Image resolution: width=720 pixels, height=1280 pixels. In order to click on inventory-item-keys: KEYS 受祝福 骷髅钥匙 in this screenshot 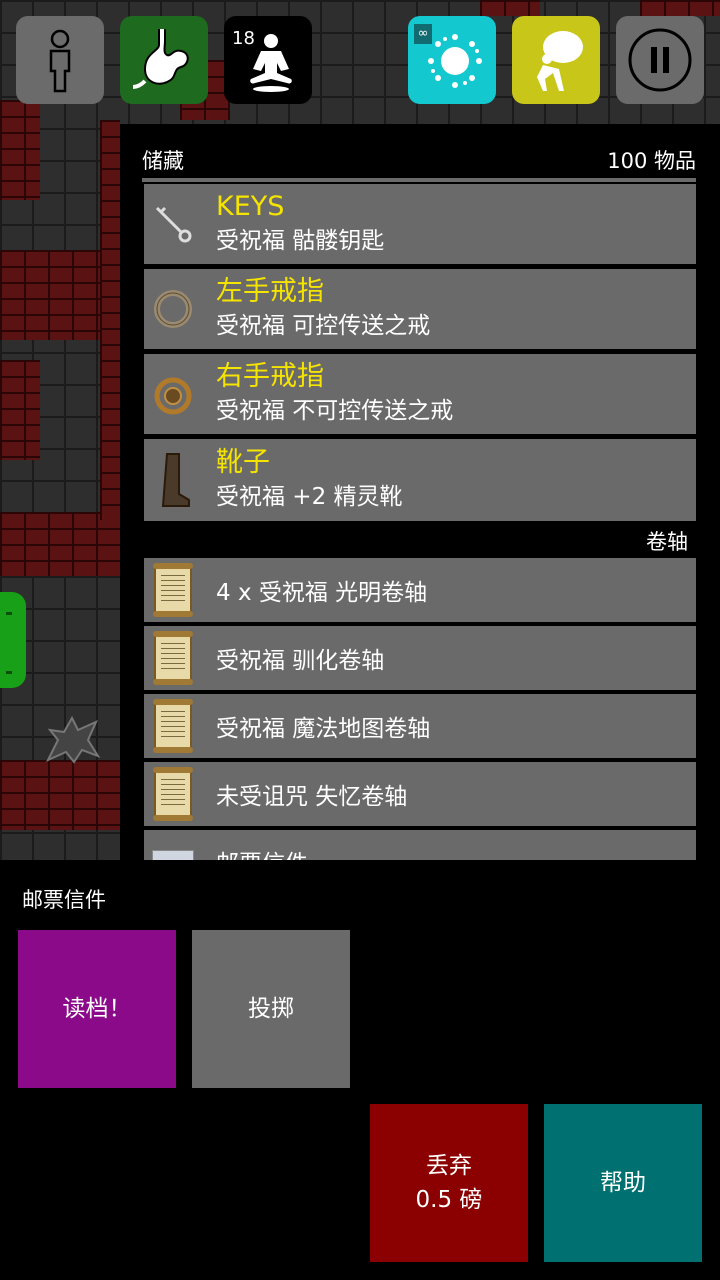, I will do `click(420, 224)`.